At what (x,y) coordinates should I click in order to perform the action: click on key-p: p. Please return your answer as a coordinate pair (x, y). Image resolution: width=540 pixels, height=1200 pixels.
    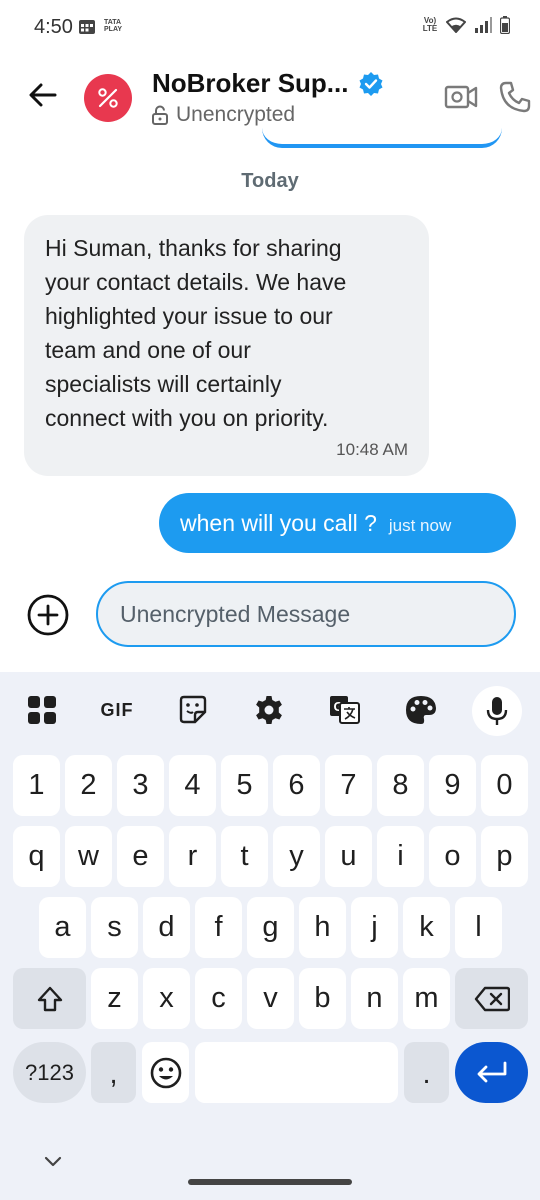
    Looking at the image, I should click on (504, 856).